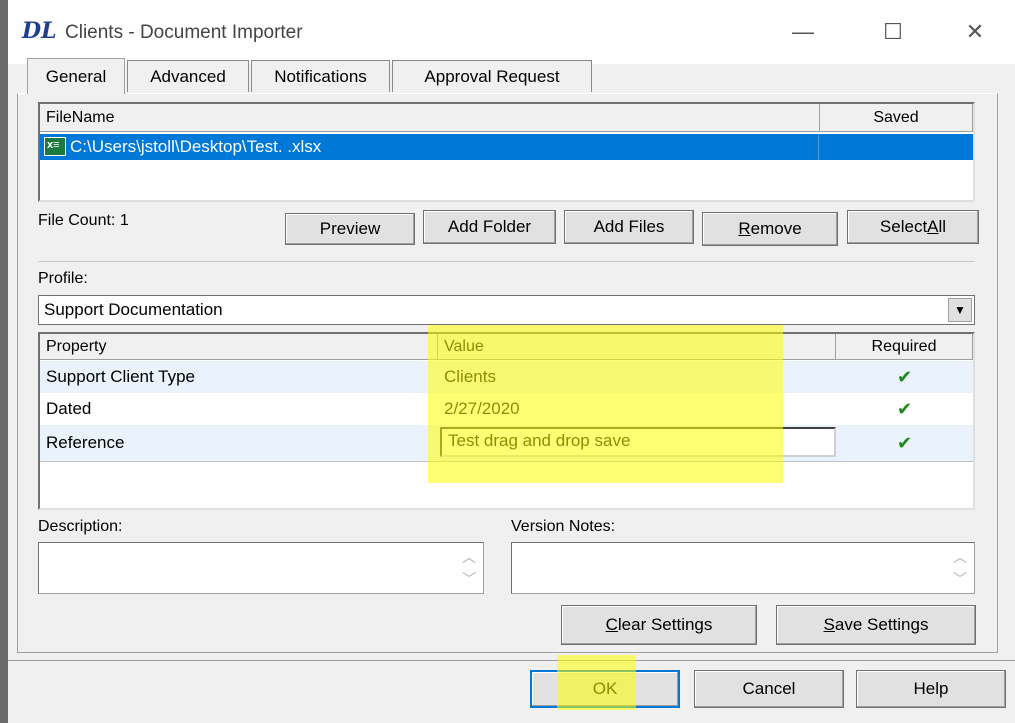 Image resolution: width=1015 pixels, height=723 pixels. I want to click on version-notes-textarea: ︿ ﹀, so click(743, 568).